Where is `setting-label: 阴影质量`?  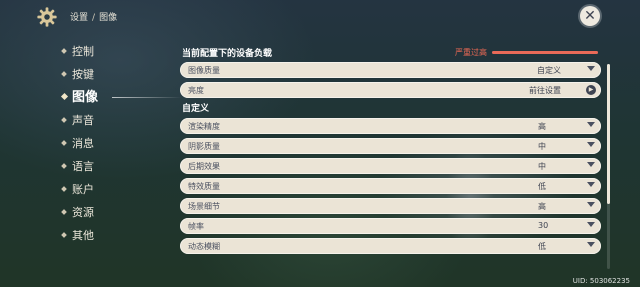 setting-label: 阴影质量 is located at coordinates (204, 146).